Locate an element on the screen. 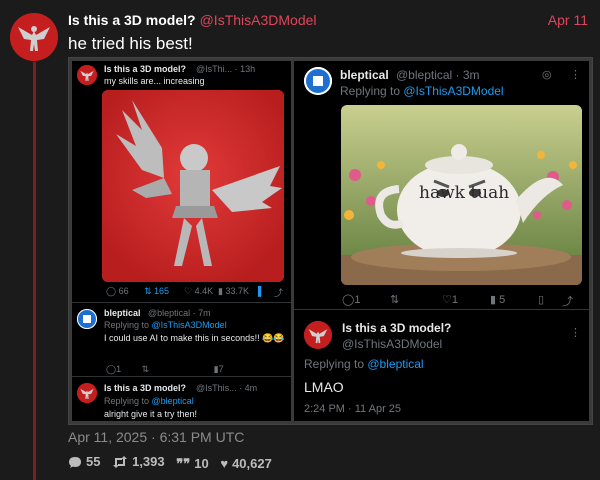 Image resolution: width=600 pixels, height=480 pixels. tweet2-replying: Replying to @IsThisA3DModel is located at coordinates (165, 325).